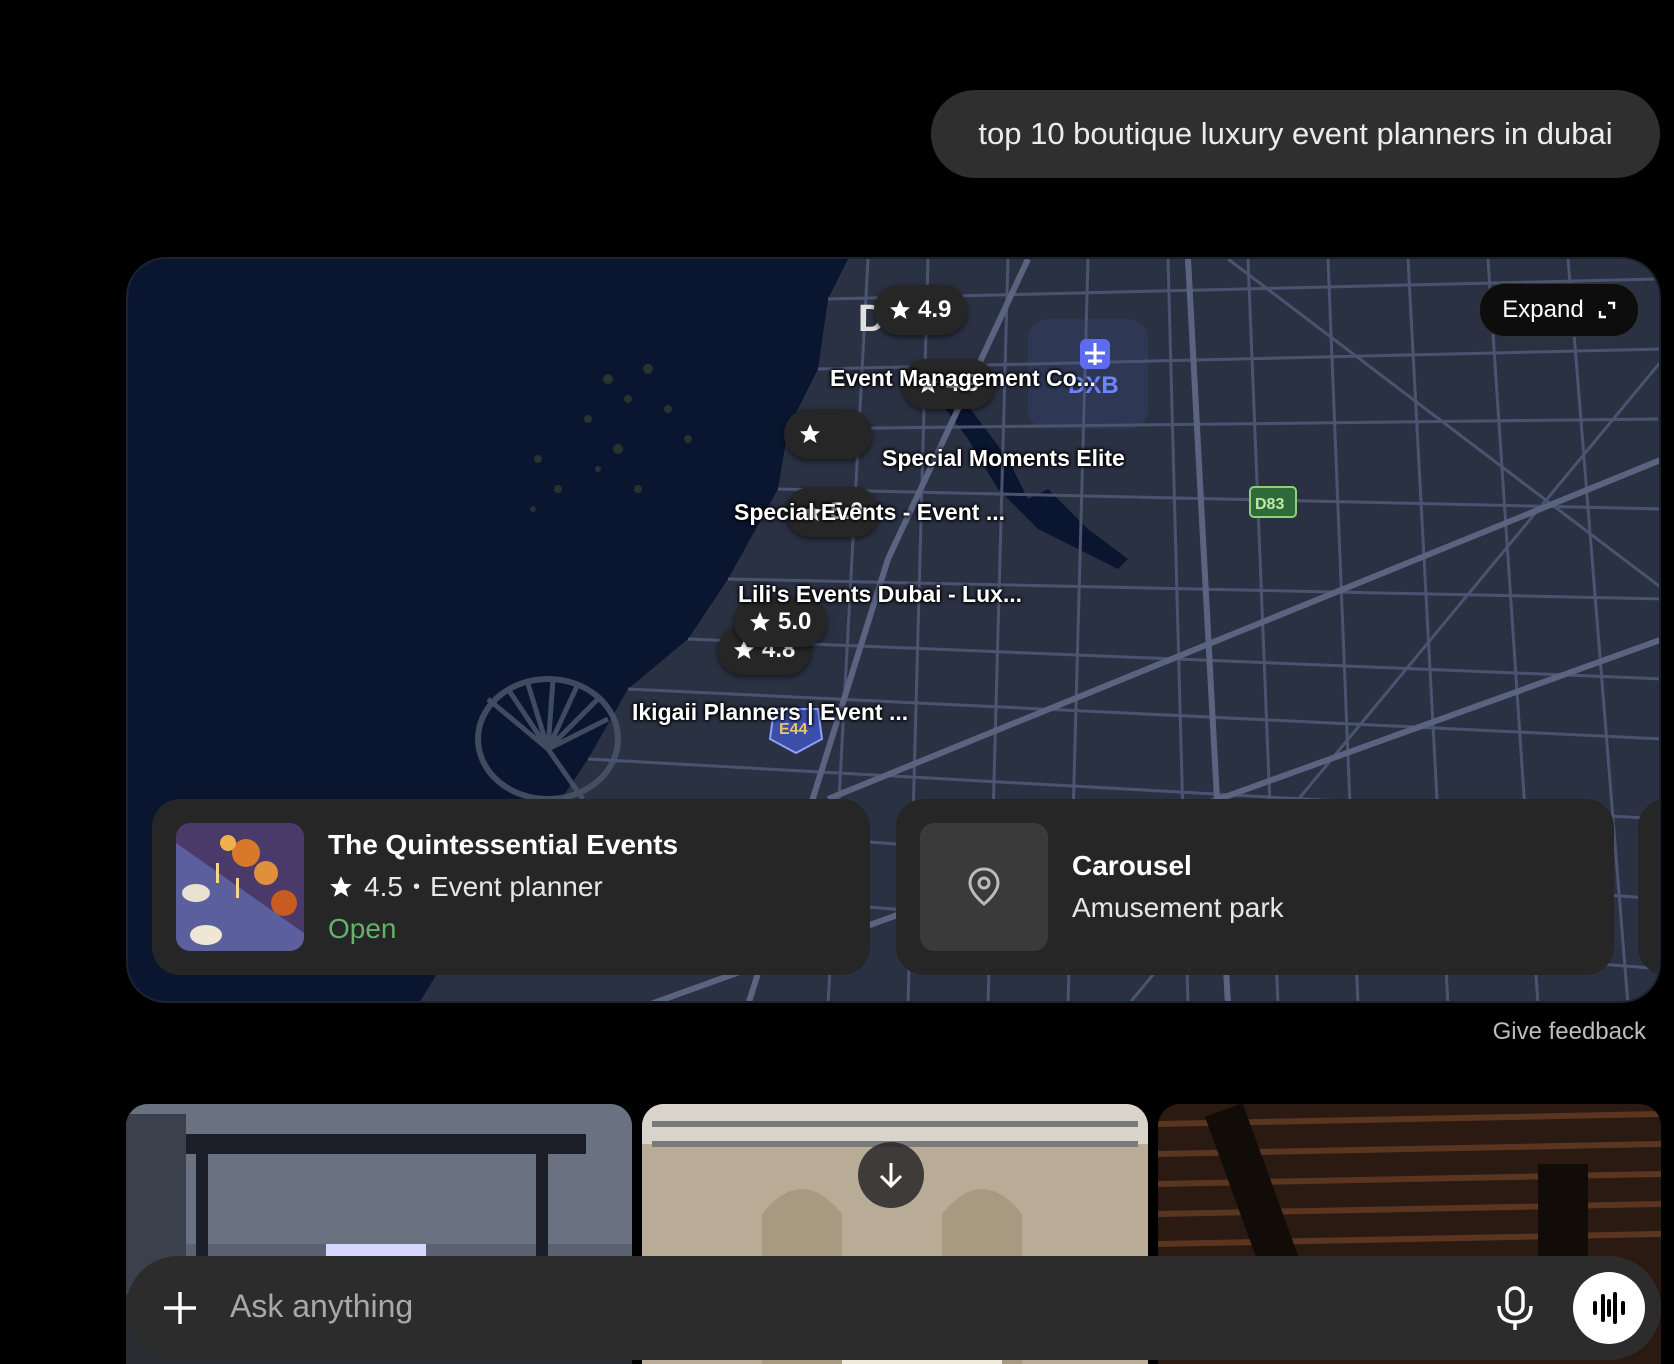 This screenshot has width=1674, height=1364. Describe the element at coordinates (1255, 887) in the screenshot. I see `place-card: Carousel Amusement park` at that location.